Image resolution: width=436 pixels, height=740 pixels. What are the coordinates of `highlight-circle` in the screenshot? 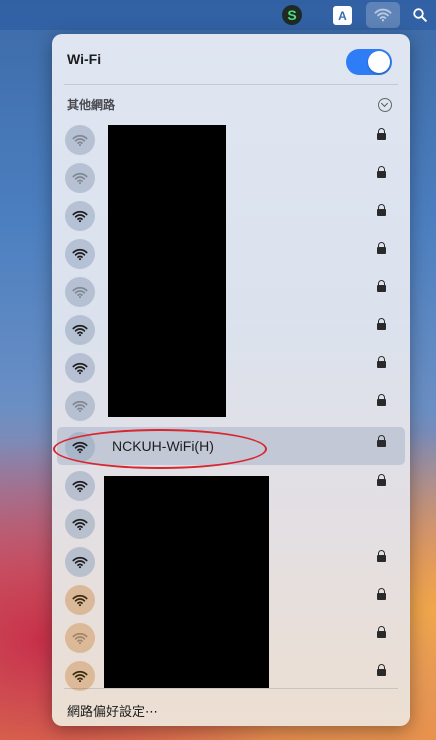 It's located at (160, 449).